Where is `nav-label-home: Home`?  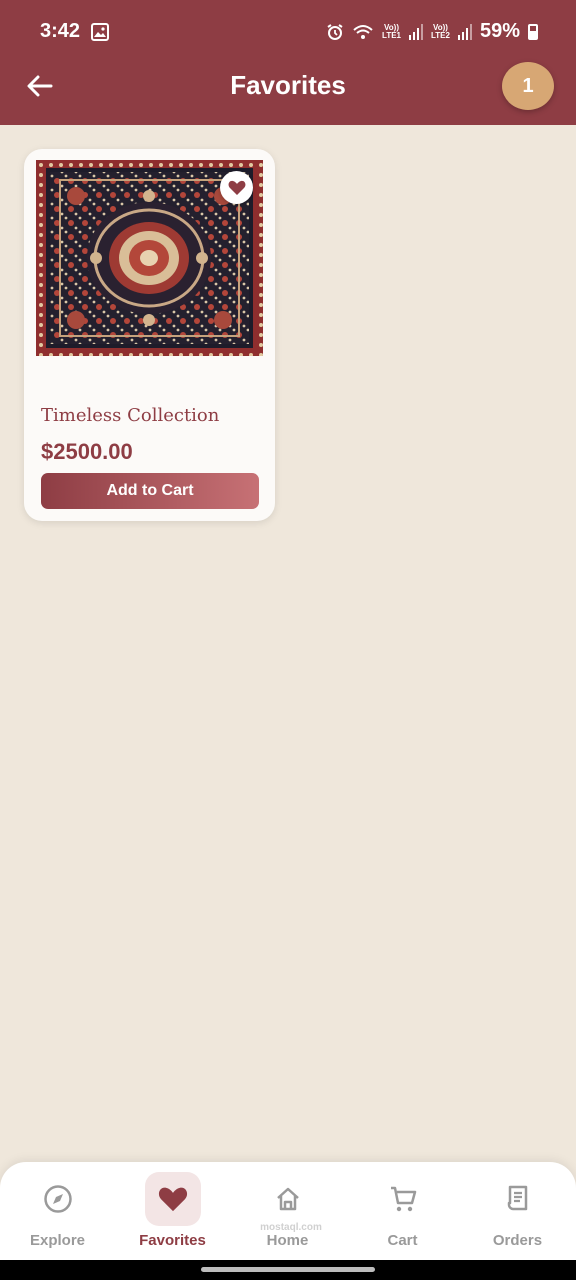 nav-label-home: Home is located at coordinates (287, 1240).